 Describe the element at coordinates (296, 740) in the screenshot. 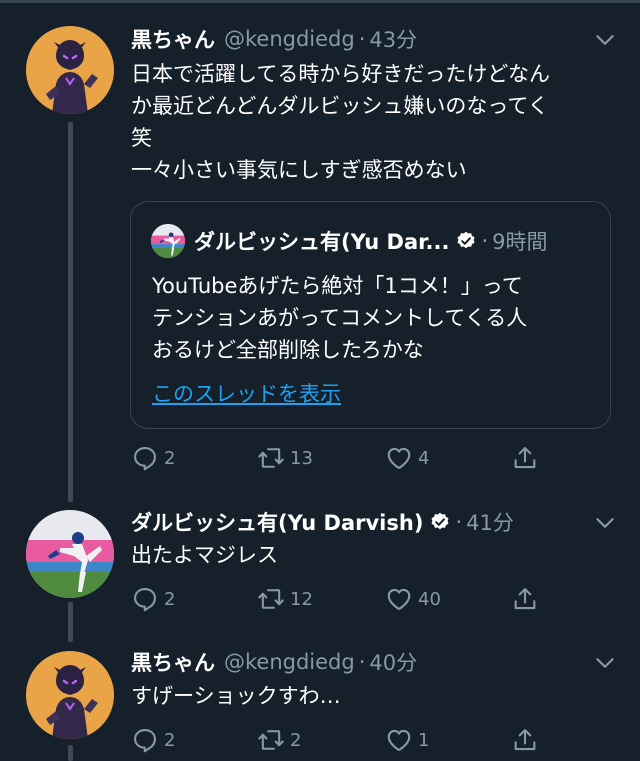

I see `retweet-count: 2` at that location.